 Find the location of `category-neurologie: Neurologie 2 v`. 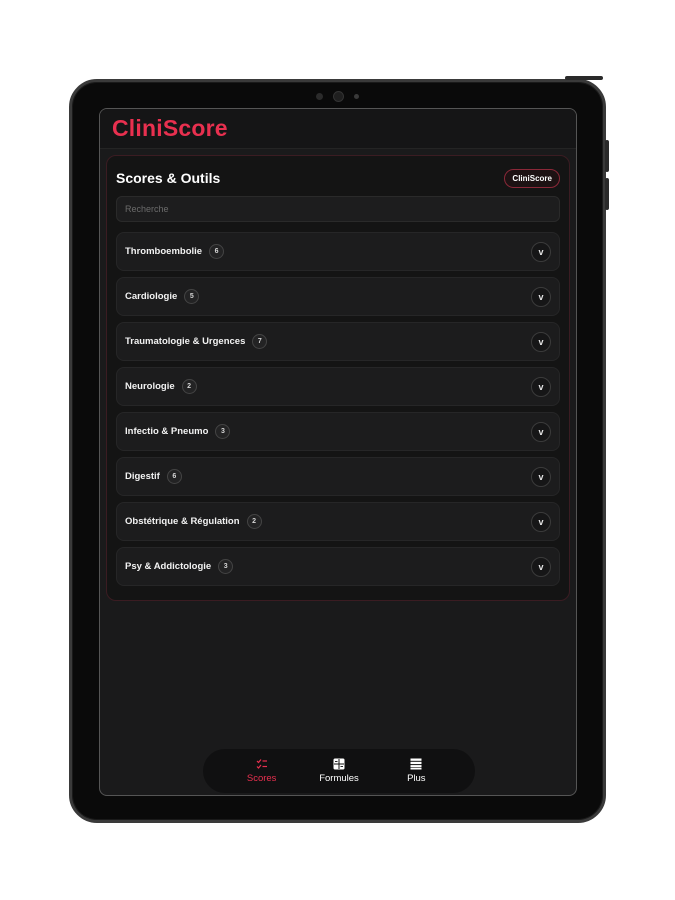

category-neurologie: Neurologie 2 v is located at coordinates (338, 386).